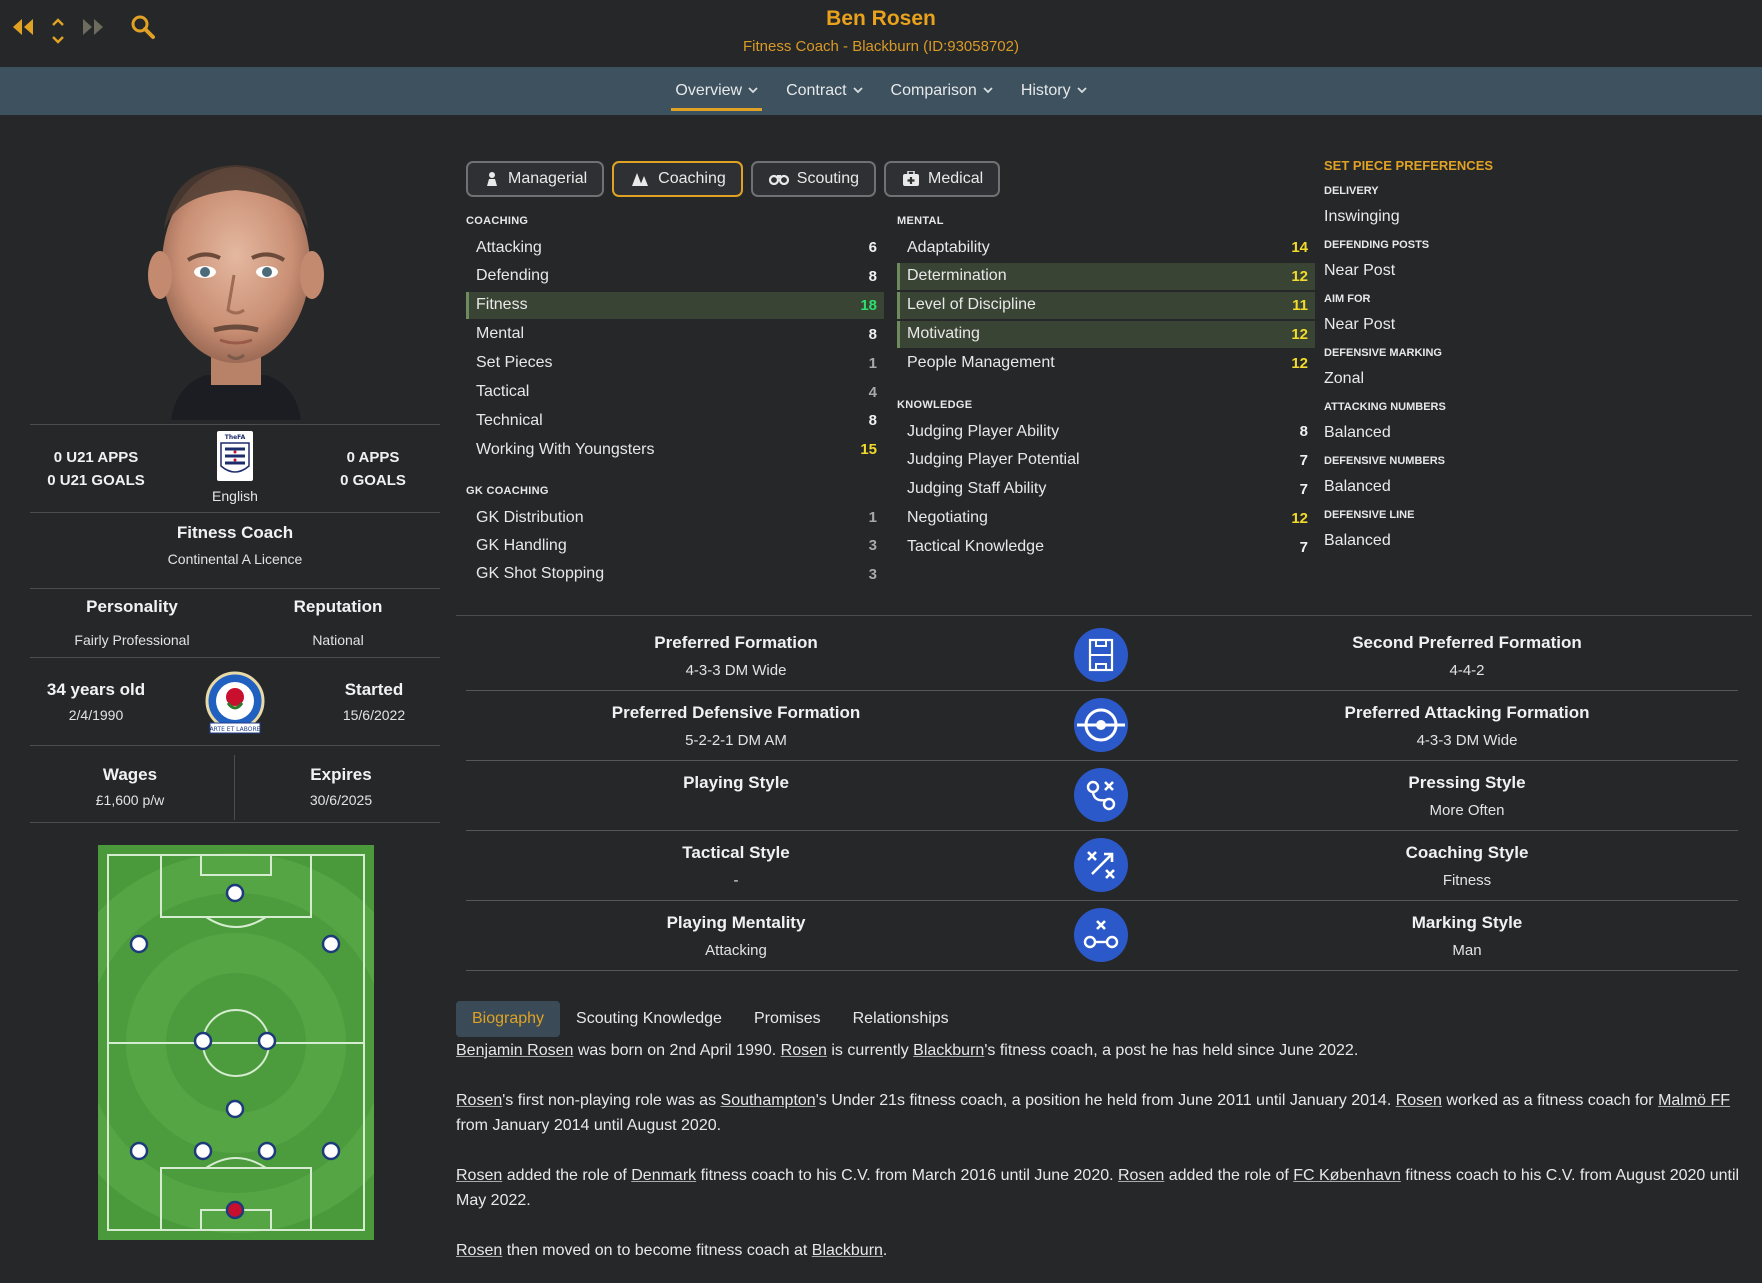  Describe the element at coordinates (1106, 363) in the screenshot. I see `attribute-row-people-management: People Management 12` at that location.